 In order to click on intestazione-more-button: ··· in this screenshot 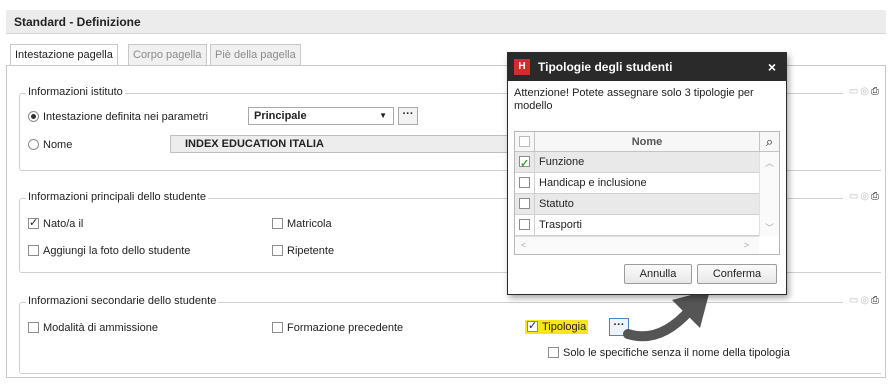, I will do `click(408, 116)`.